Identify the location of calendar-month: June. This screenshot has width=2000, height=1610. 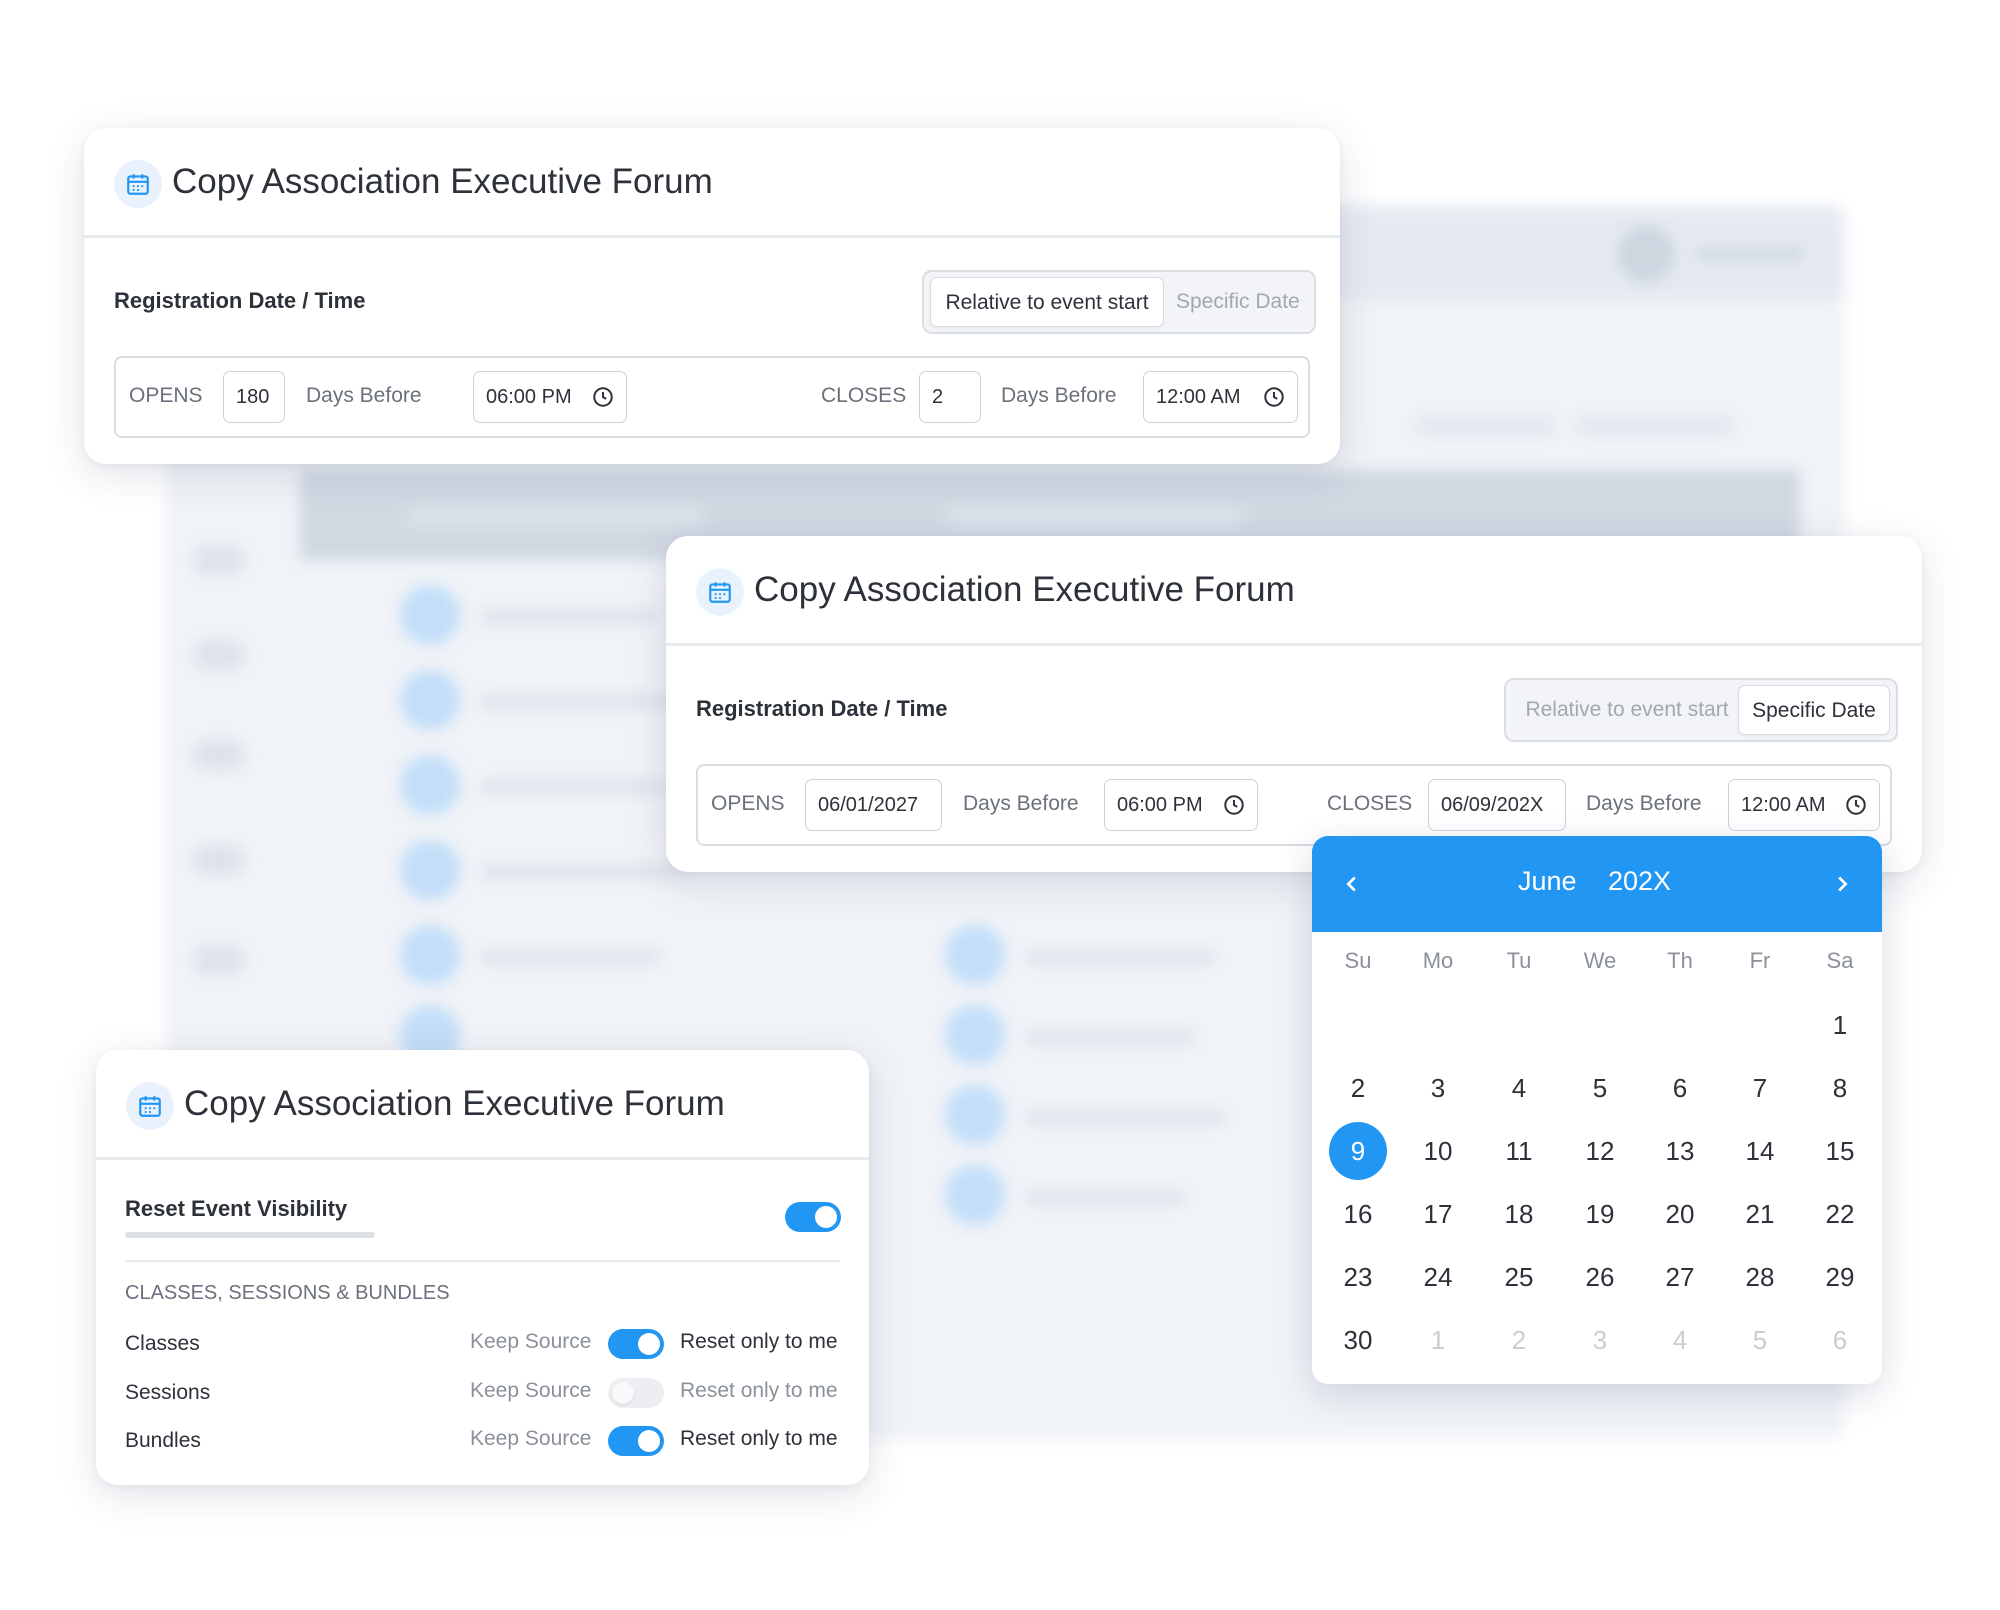
(1547, 881).